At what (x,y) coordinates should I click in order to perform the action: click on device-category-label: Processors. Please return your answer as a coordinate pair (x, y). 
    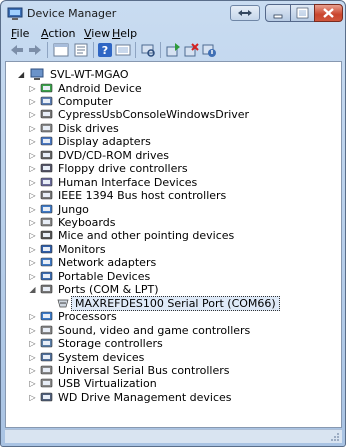
    Looking at the image, I should click on (87, 317).